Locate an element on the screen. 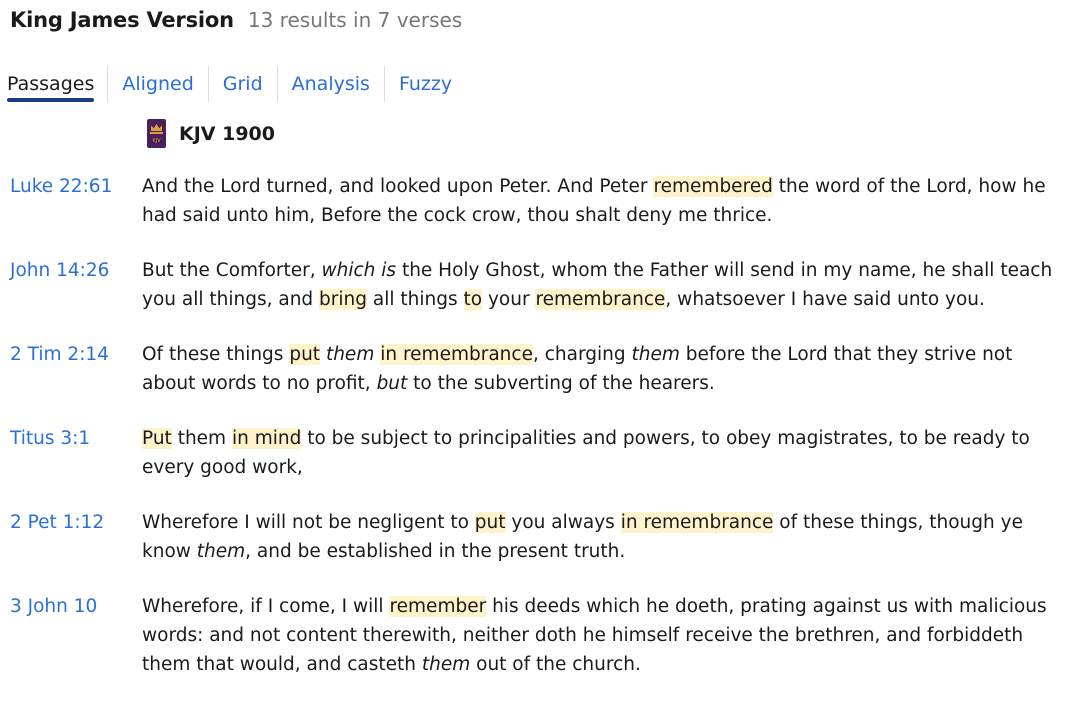 This screenshot has width=1074, height=705. verse-segment: Wherefore I will not be negligent to is located at coordinates (308, 522).